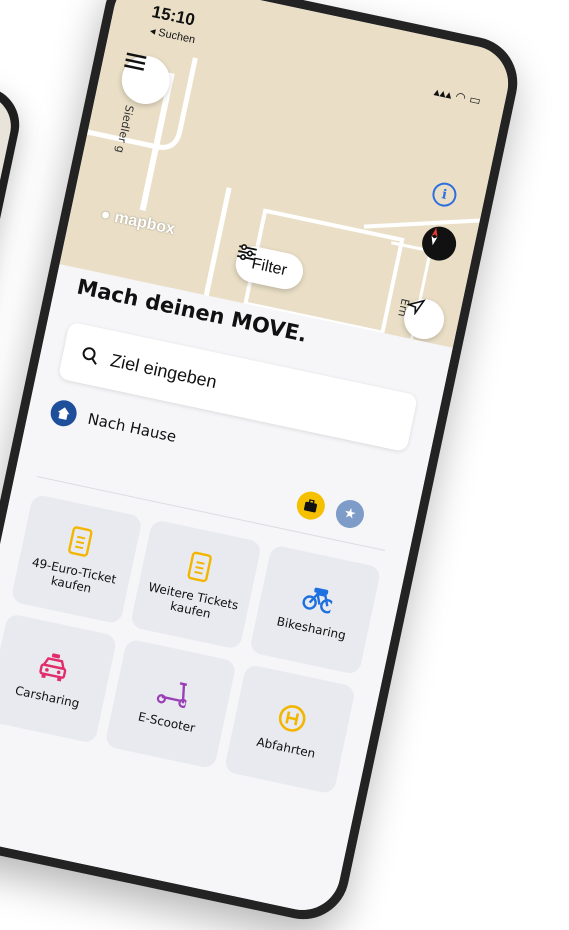 This screenshot has width=569, height=930. Describe the element at coordinates (292, 718) in the screenshot. I see `bus-stop-icon` at that location.